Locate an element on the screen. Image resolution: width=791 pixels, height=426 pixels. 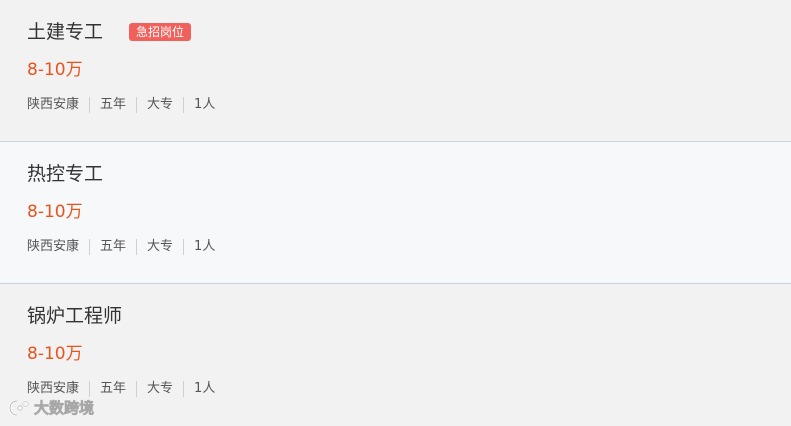
job-title: 土建专工 is located at coordinates (65, 32).